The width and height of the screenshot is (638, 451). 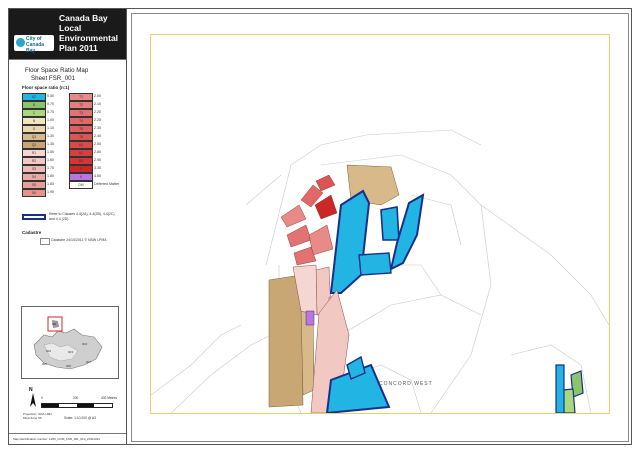 I want to click on fsr-swatch: DM, so click(x=81, y=185).